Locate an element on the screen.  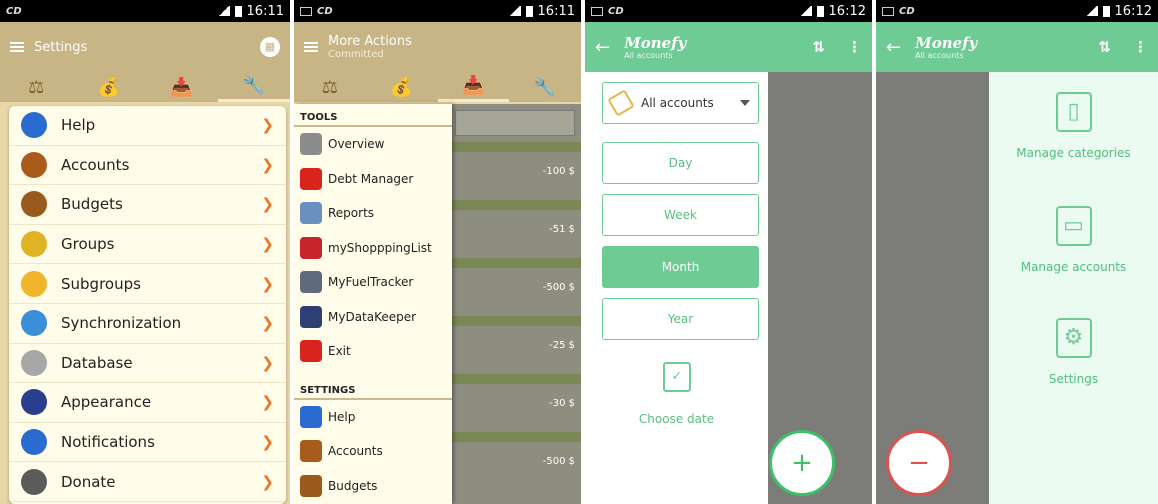
action-label: Manage categories is located at coordinates (1073, 153).